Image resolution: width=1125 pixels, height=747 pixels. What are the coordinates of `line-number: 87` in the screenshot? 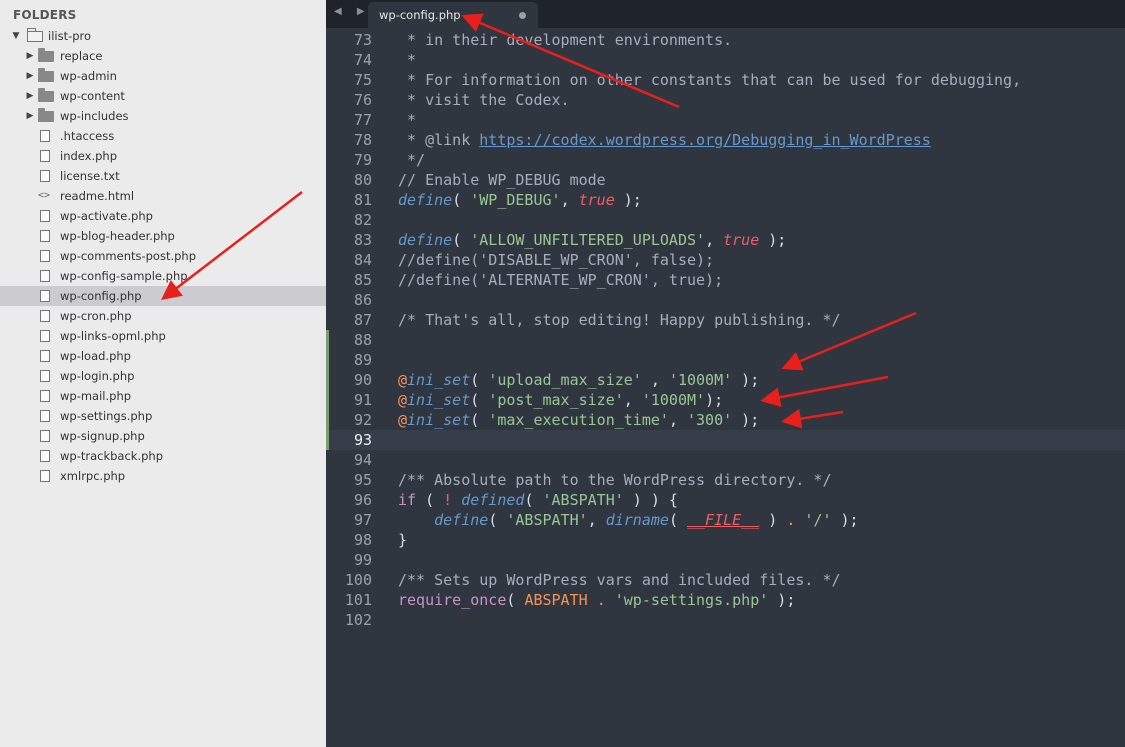 It's located at (362, 320).